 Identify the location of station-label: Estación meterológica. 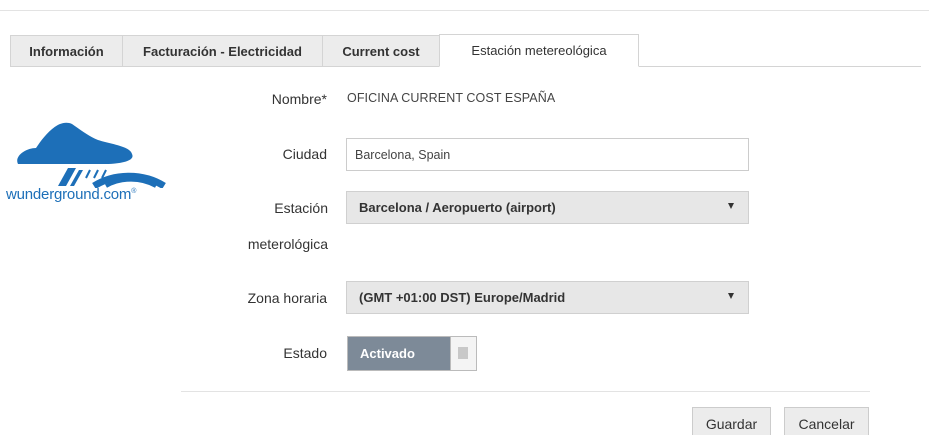
(287, 226).